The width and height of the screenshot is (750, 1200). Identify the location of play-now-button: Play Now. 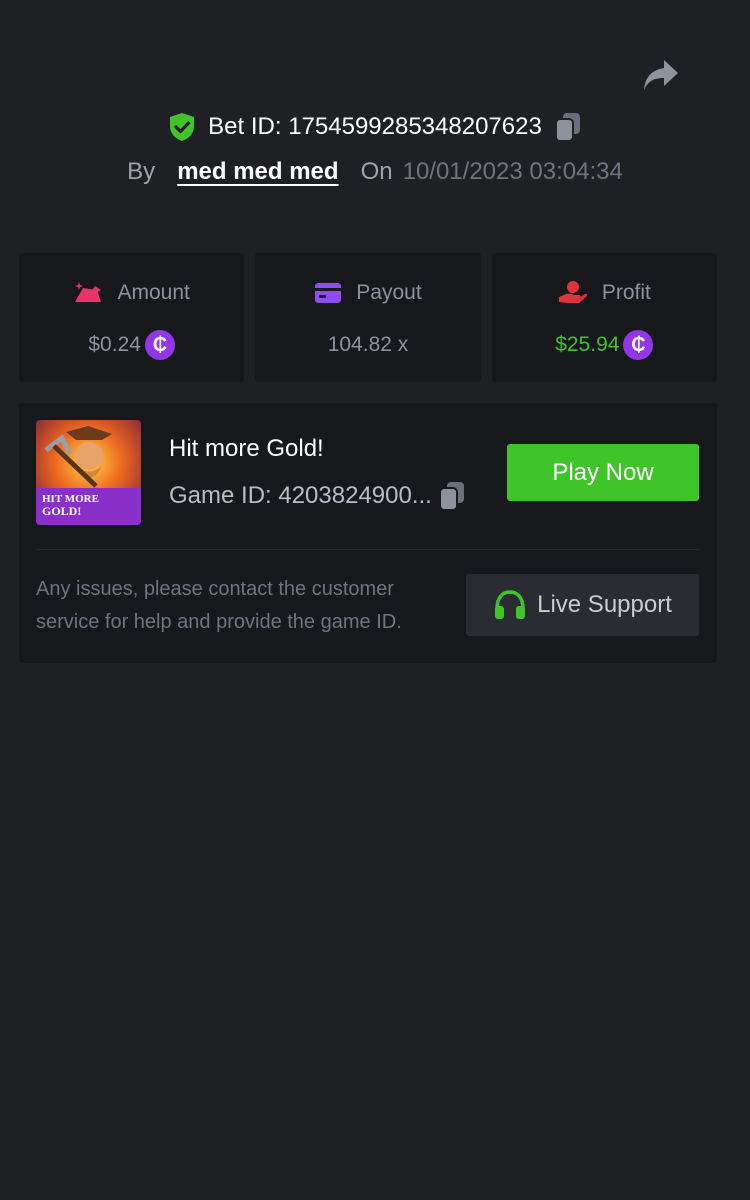
(603, 472).